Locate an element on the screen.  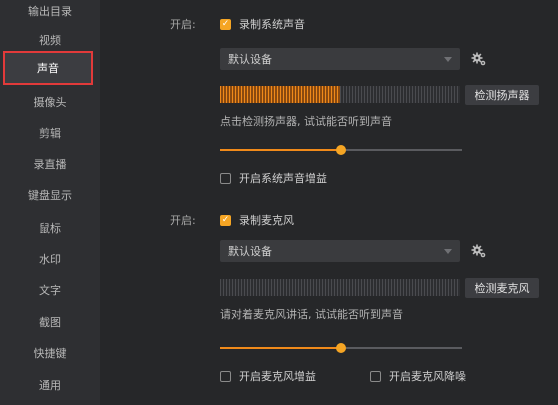
microphone-boost-checkbox: 开启麦克风增益 is located at coordinates (268, 376).